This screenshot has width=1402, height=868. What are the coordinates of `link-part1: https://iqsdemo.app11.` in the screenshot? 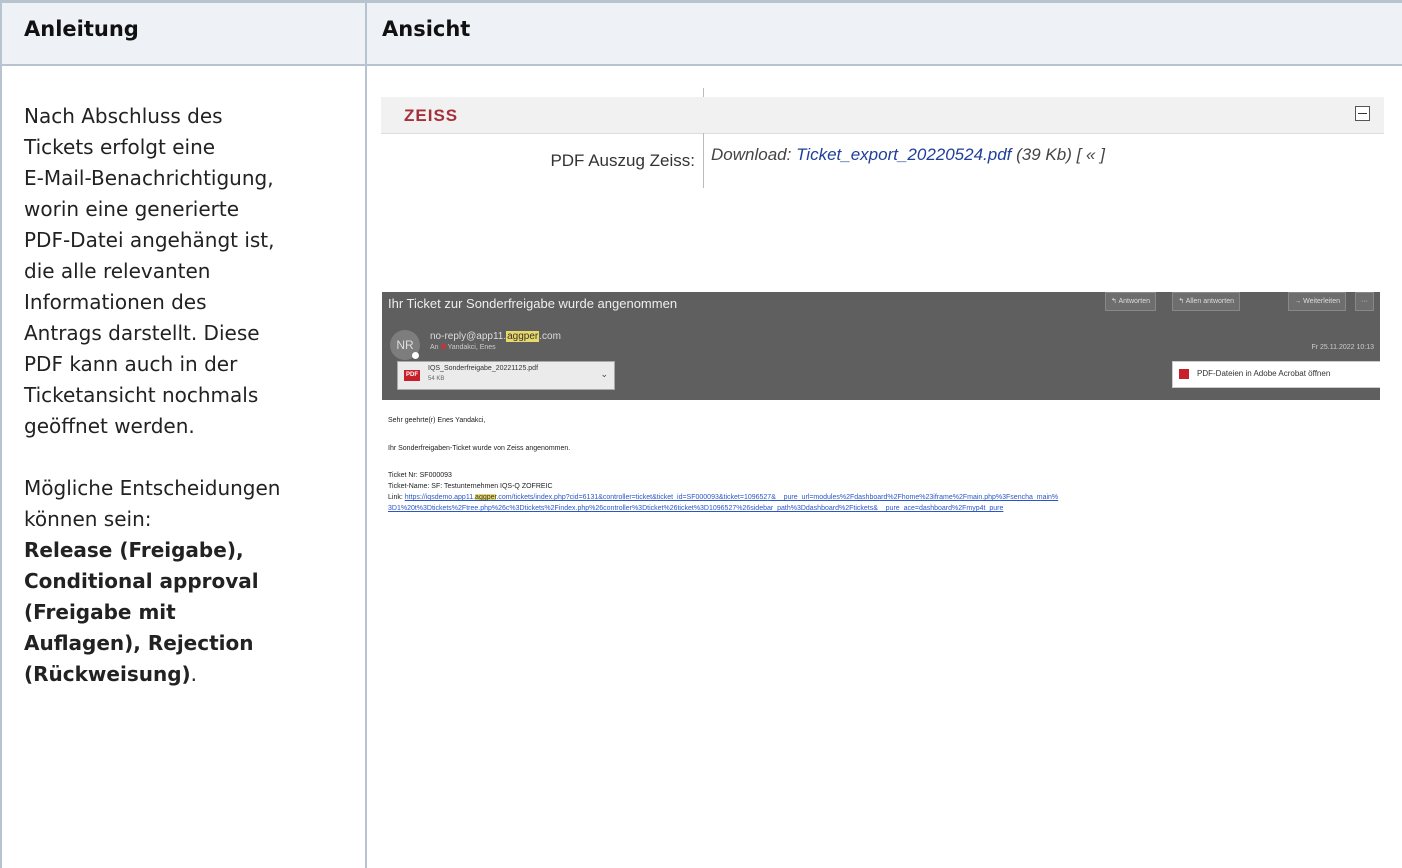 It's located at (440, 497).